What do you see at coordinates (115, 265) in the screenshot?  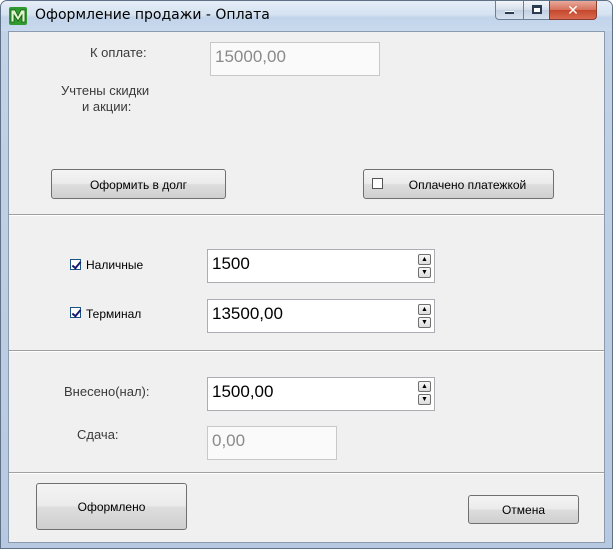 I see `cash-label: Наличные` at bounding box center [115, 265].